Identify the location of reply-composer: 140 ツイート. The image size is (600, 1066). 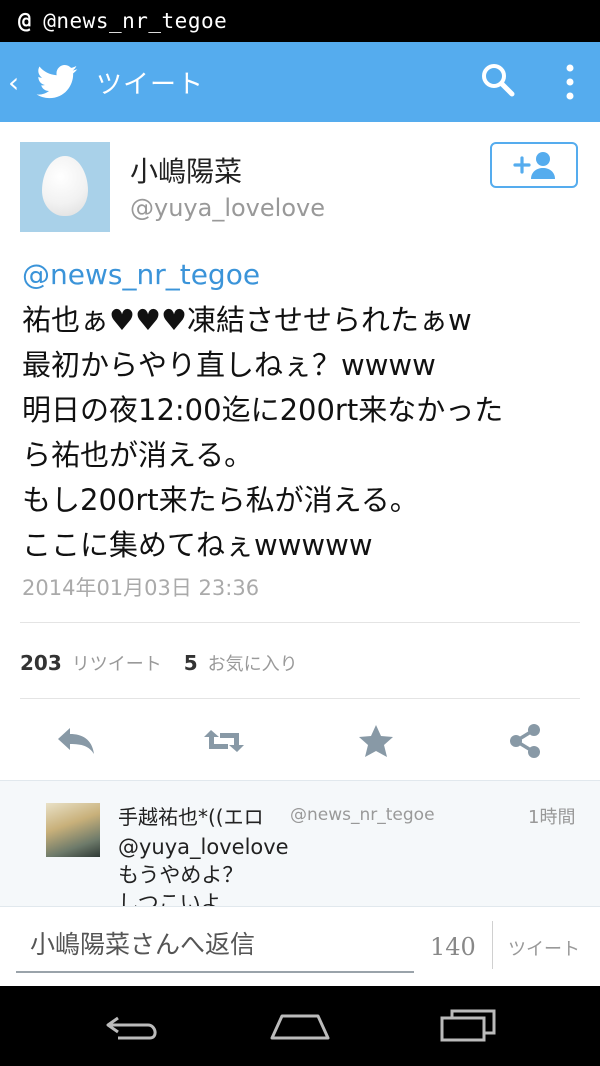
(300, 946).